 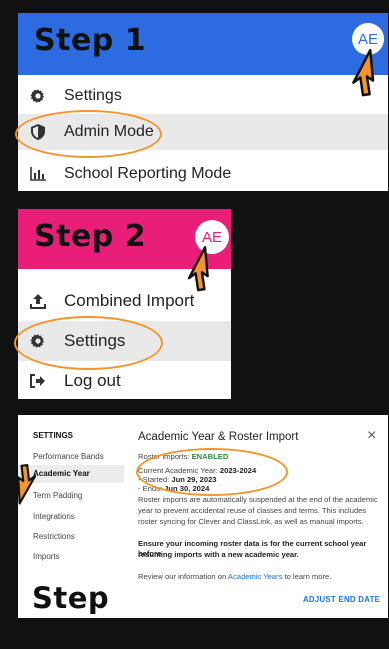 I want to click on bar-chart-icon, so click(x=38, y=174).